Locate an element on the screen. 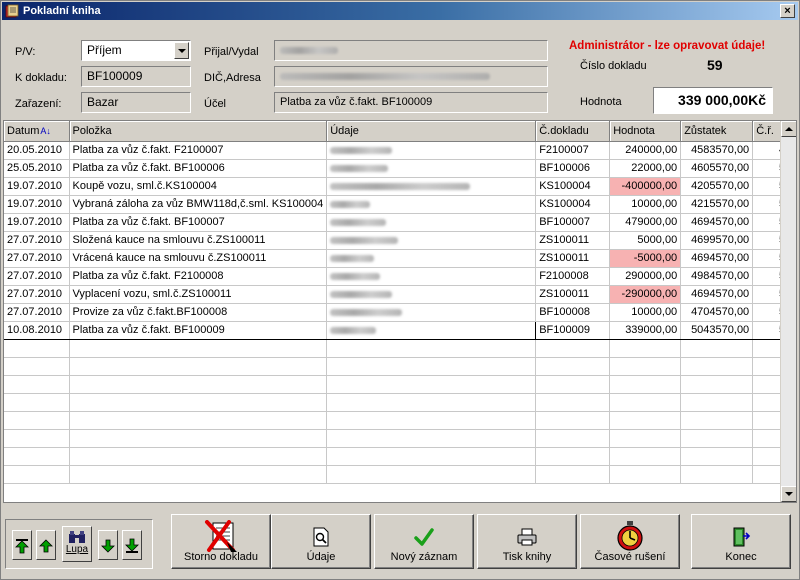  cell-value: 240000,00 is located at coordinates (645, 150).